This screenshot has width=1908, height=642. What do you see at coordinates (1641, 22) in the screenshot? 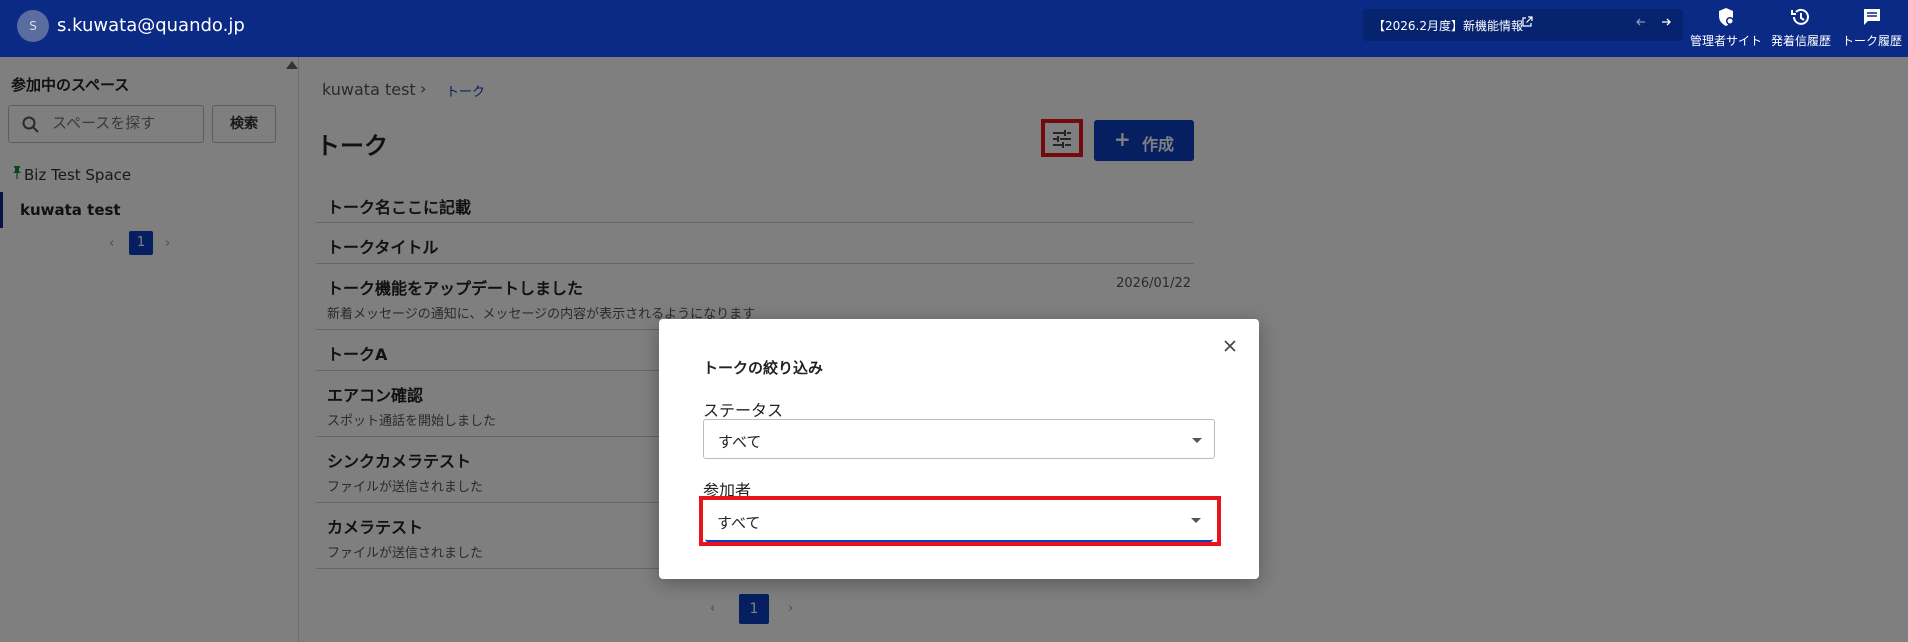
I see `arrow-left-icon` at bounding box center [1641, 22].